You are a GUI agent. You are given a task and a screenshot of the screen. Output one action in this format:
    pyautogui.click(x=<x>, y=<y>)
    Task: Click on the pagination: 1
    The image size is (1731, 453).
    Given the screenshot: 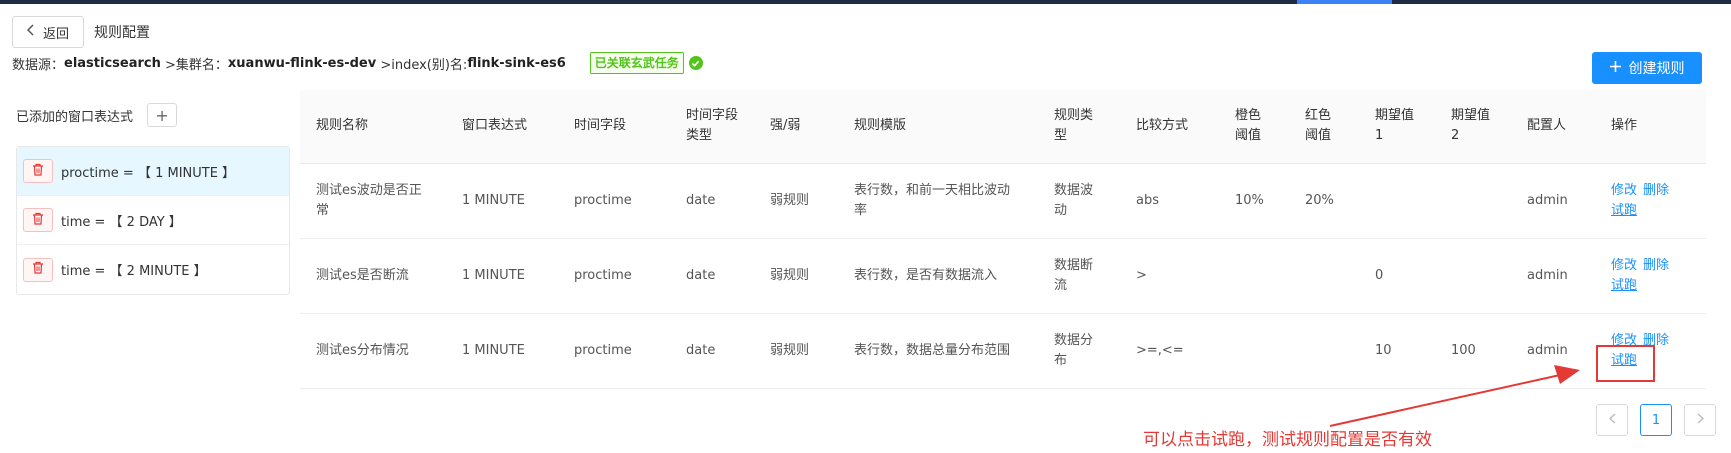 What is the action you would take?
    pyautogui.click(x=1656, y=420)
    